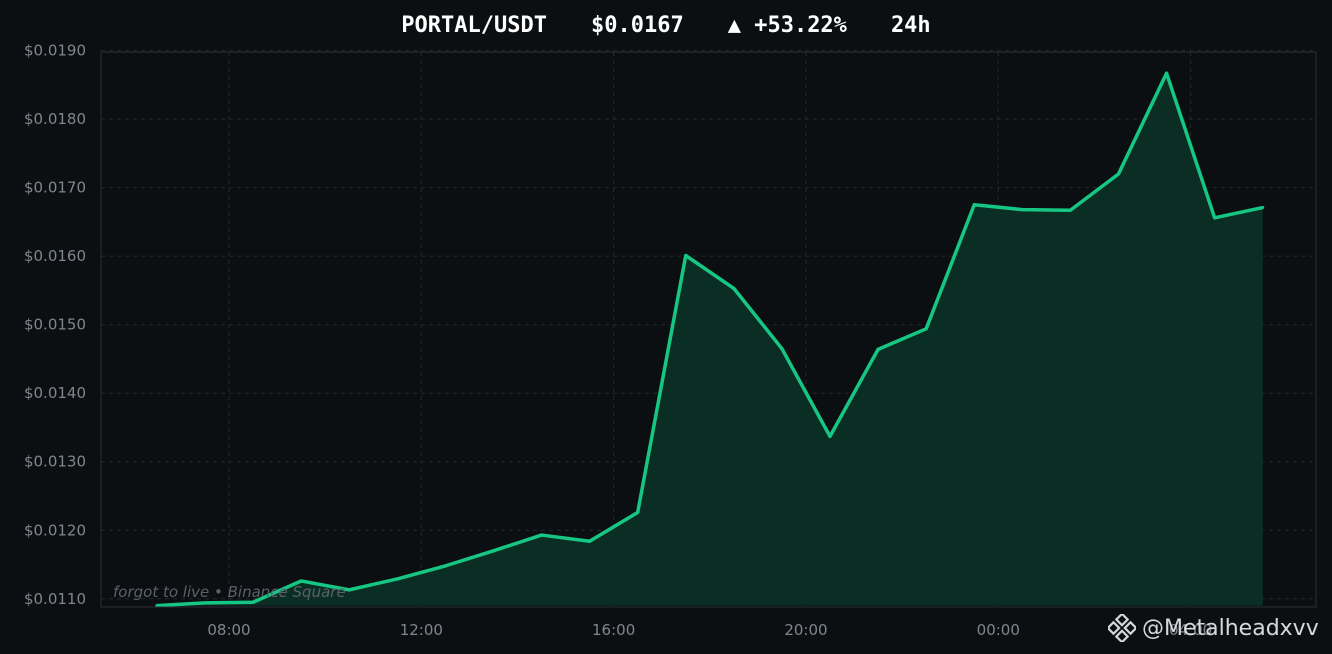 The height and width of the screenshot is (654, 1332). Describe the element at coordinates (613, 630) in the screenshot. I see `x-tick-label: 16:00` at that location.